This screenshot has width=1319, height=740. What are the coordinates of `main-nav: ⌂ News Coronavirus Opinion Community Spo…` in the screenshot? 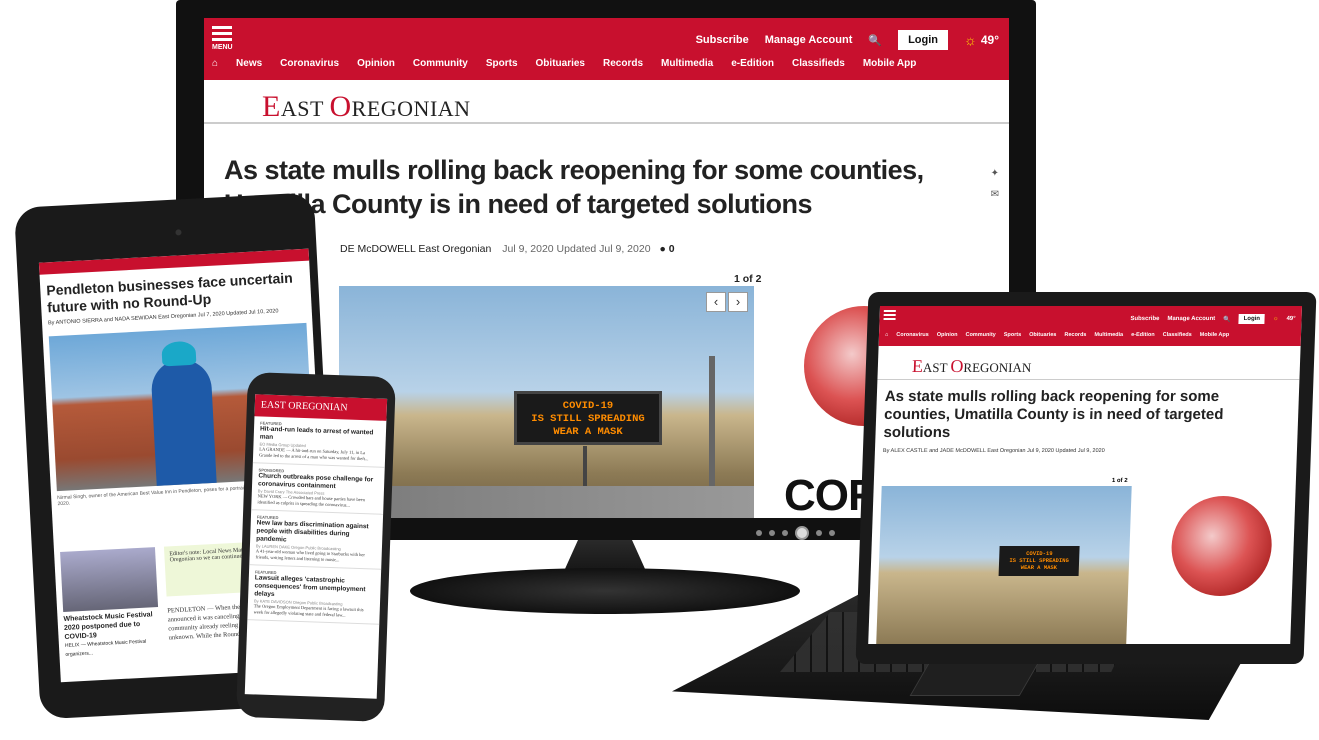 It's located at (564, 63).